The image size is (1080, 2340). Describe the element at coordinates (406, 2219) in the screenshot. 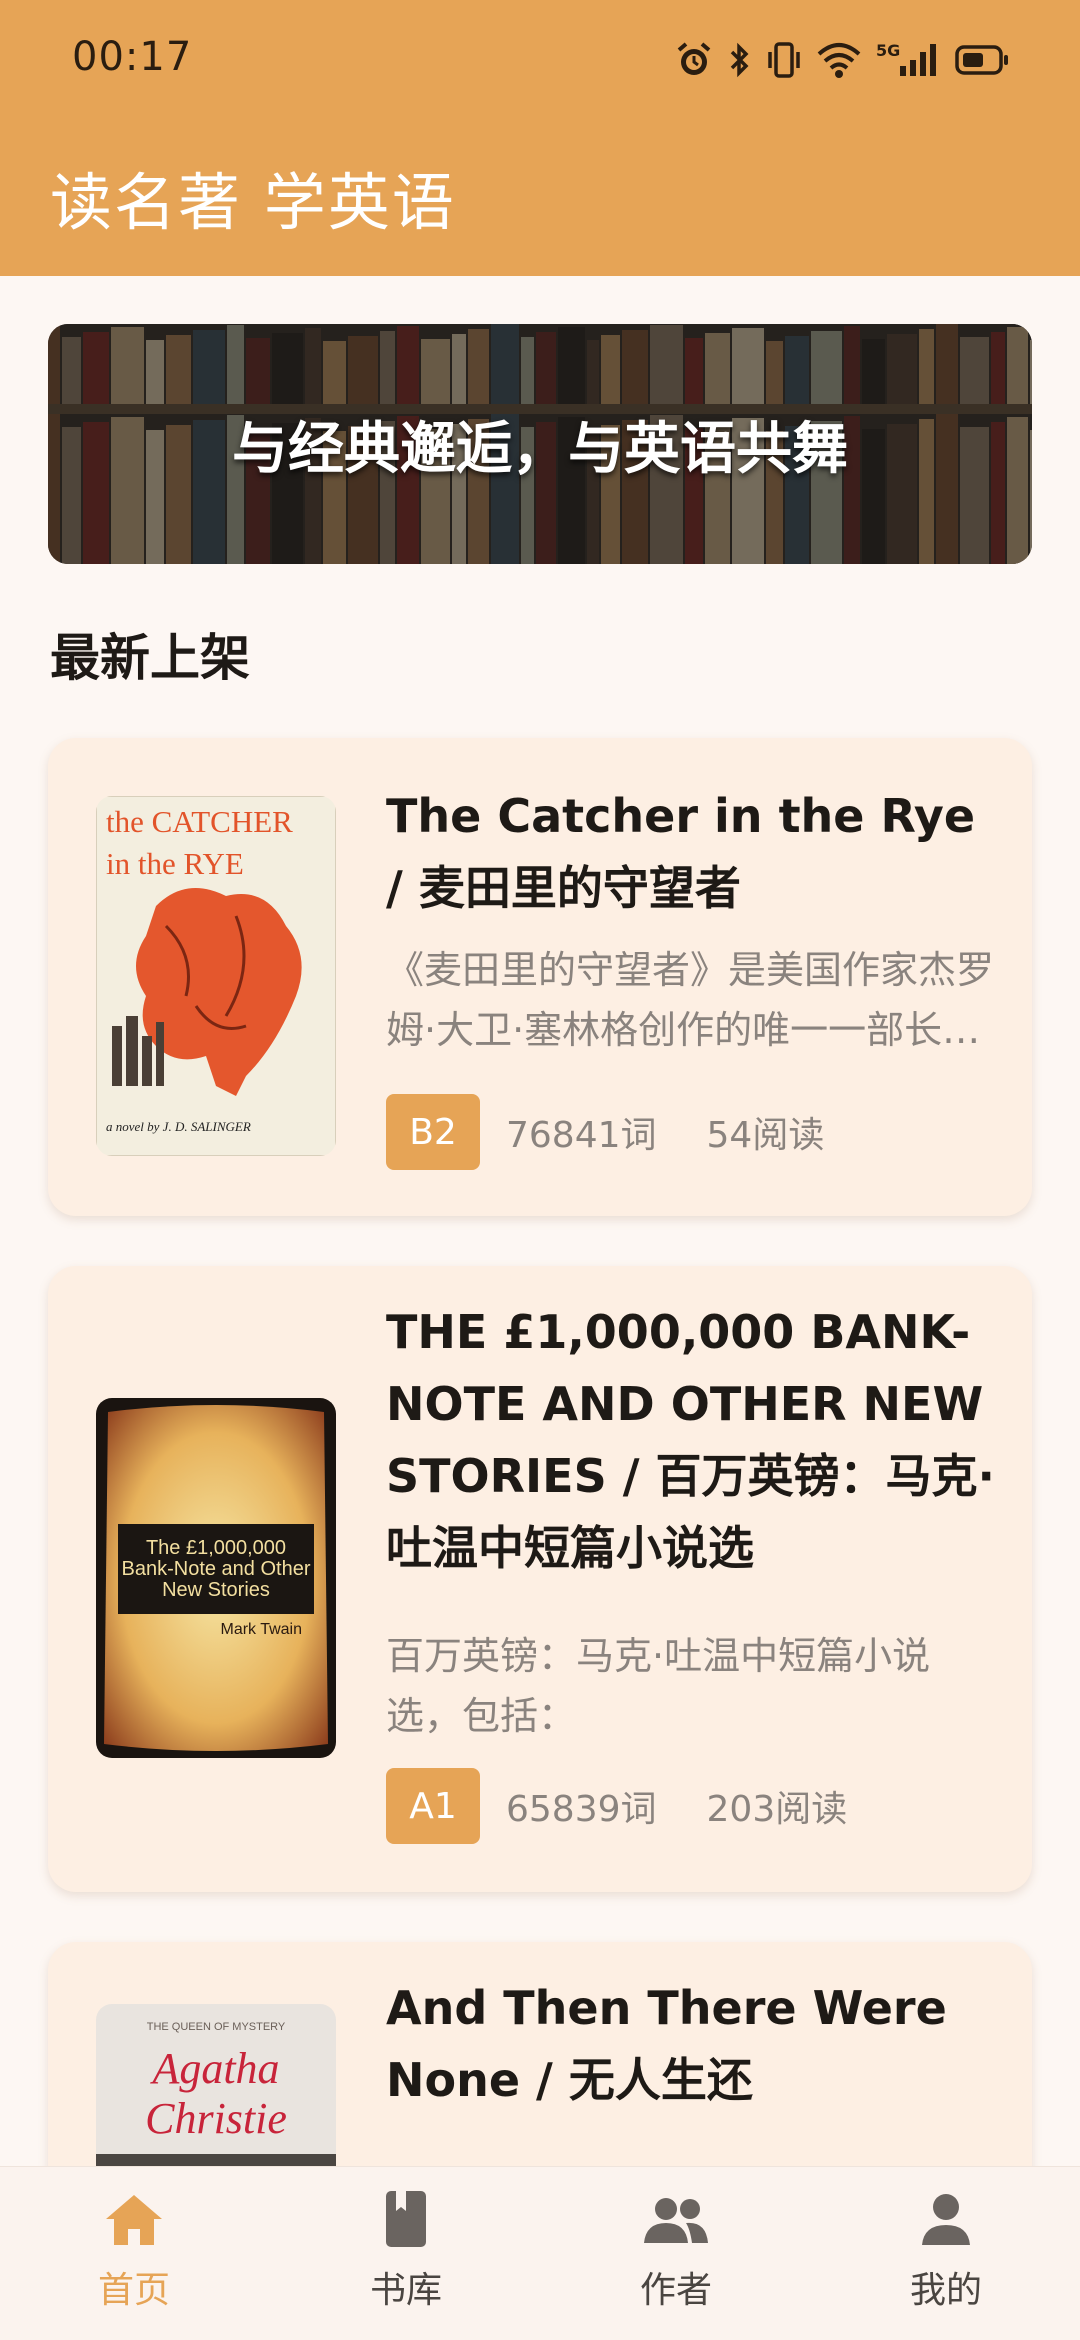

I see `book-icon` at that location.